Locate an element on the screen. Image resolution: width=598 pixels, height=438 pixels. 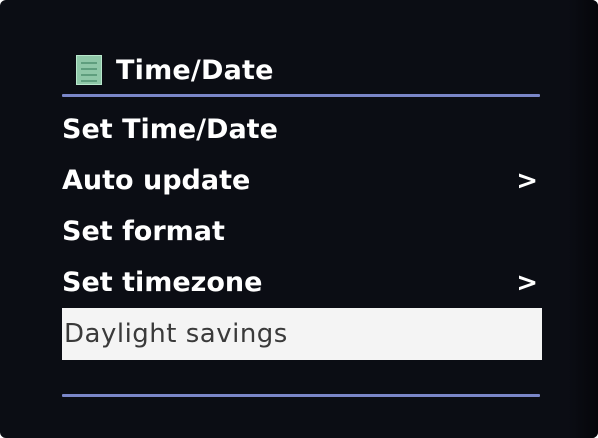
menu-item-daylight-savings: Daylight savings is located at coordinates (302, 334).